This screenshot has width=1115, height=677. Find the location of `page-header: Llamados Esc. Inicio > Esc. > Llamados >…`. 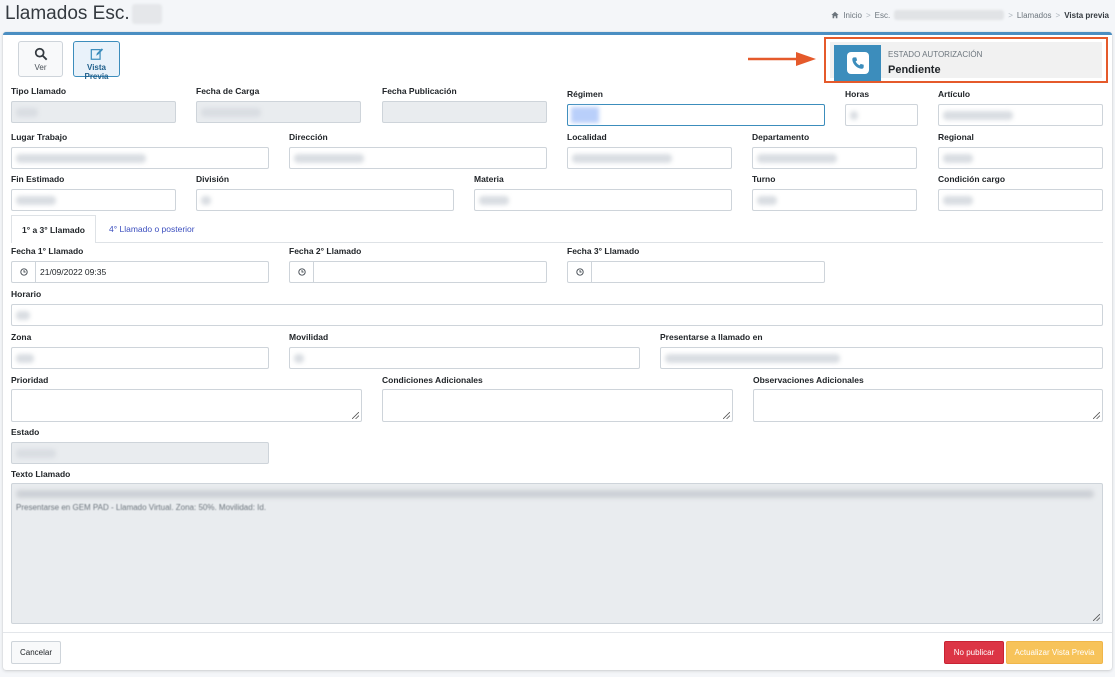

page-header: Llamados Esc. Inicio > Esc. > Llamados >… is located at coordinates (557, 16).